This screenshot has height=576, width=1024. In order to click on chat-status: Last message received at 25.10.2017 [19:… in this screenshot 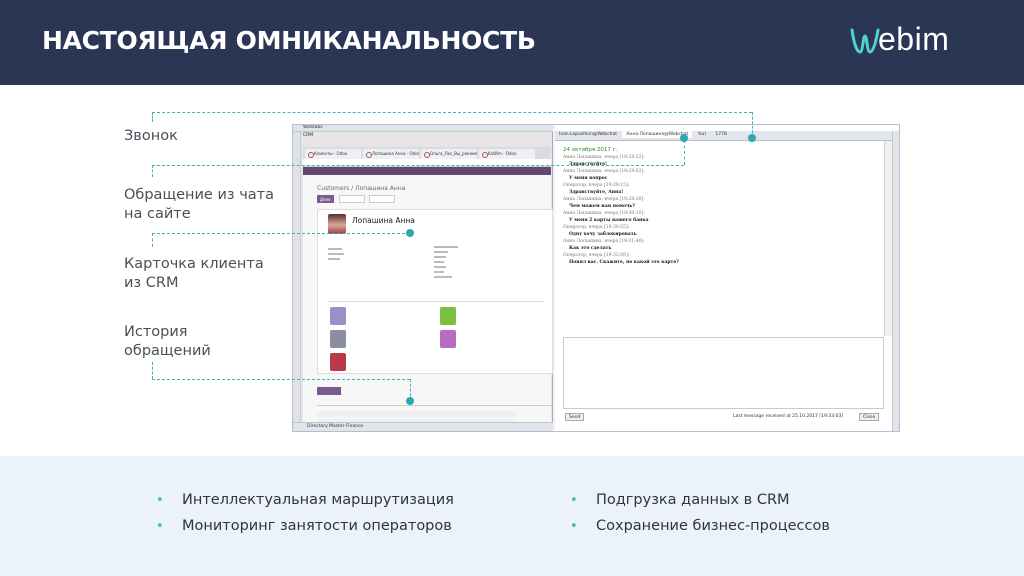, I will do `click(788, 416)`.